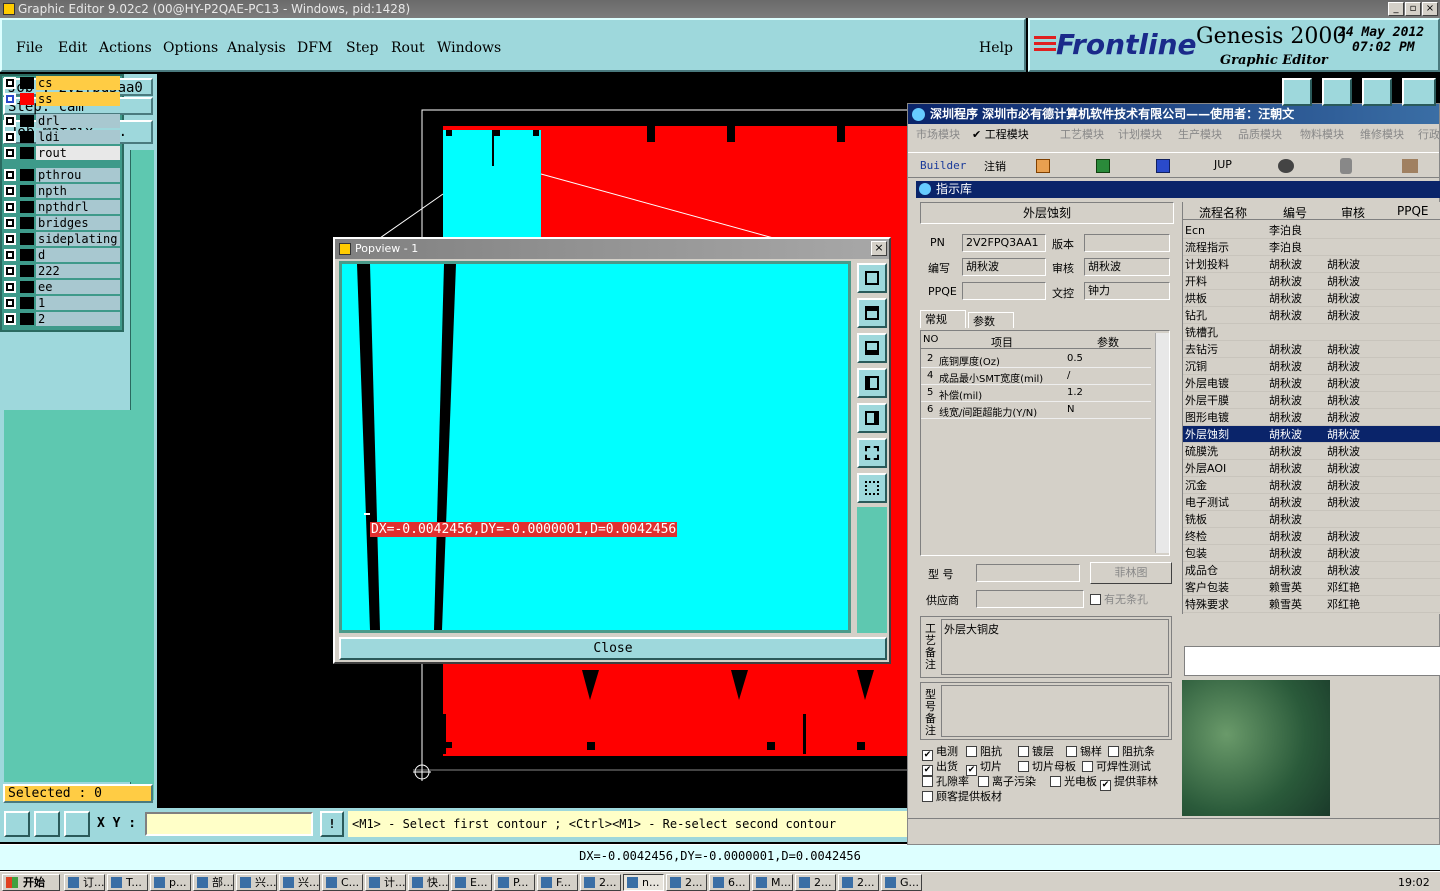  Describe the element at coordinates (17, 824) in the screenshot. I see `select-tool-icon` at that location.